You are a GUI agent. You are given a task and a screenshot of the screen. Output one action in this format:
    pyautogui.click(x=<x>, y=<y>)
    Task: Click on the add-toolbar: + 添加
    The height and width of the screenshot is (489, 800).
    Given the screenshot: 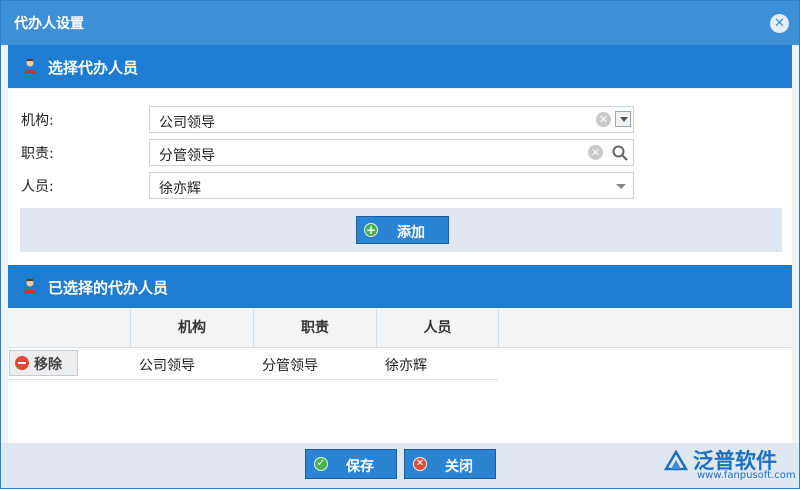 What is the action you would take?
    pyautogui.click(x=401, y=230)
    